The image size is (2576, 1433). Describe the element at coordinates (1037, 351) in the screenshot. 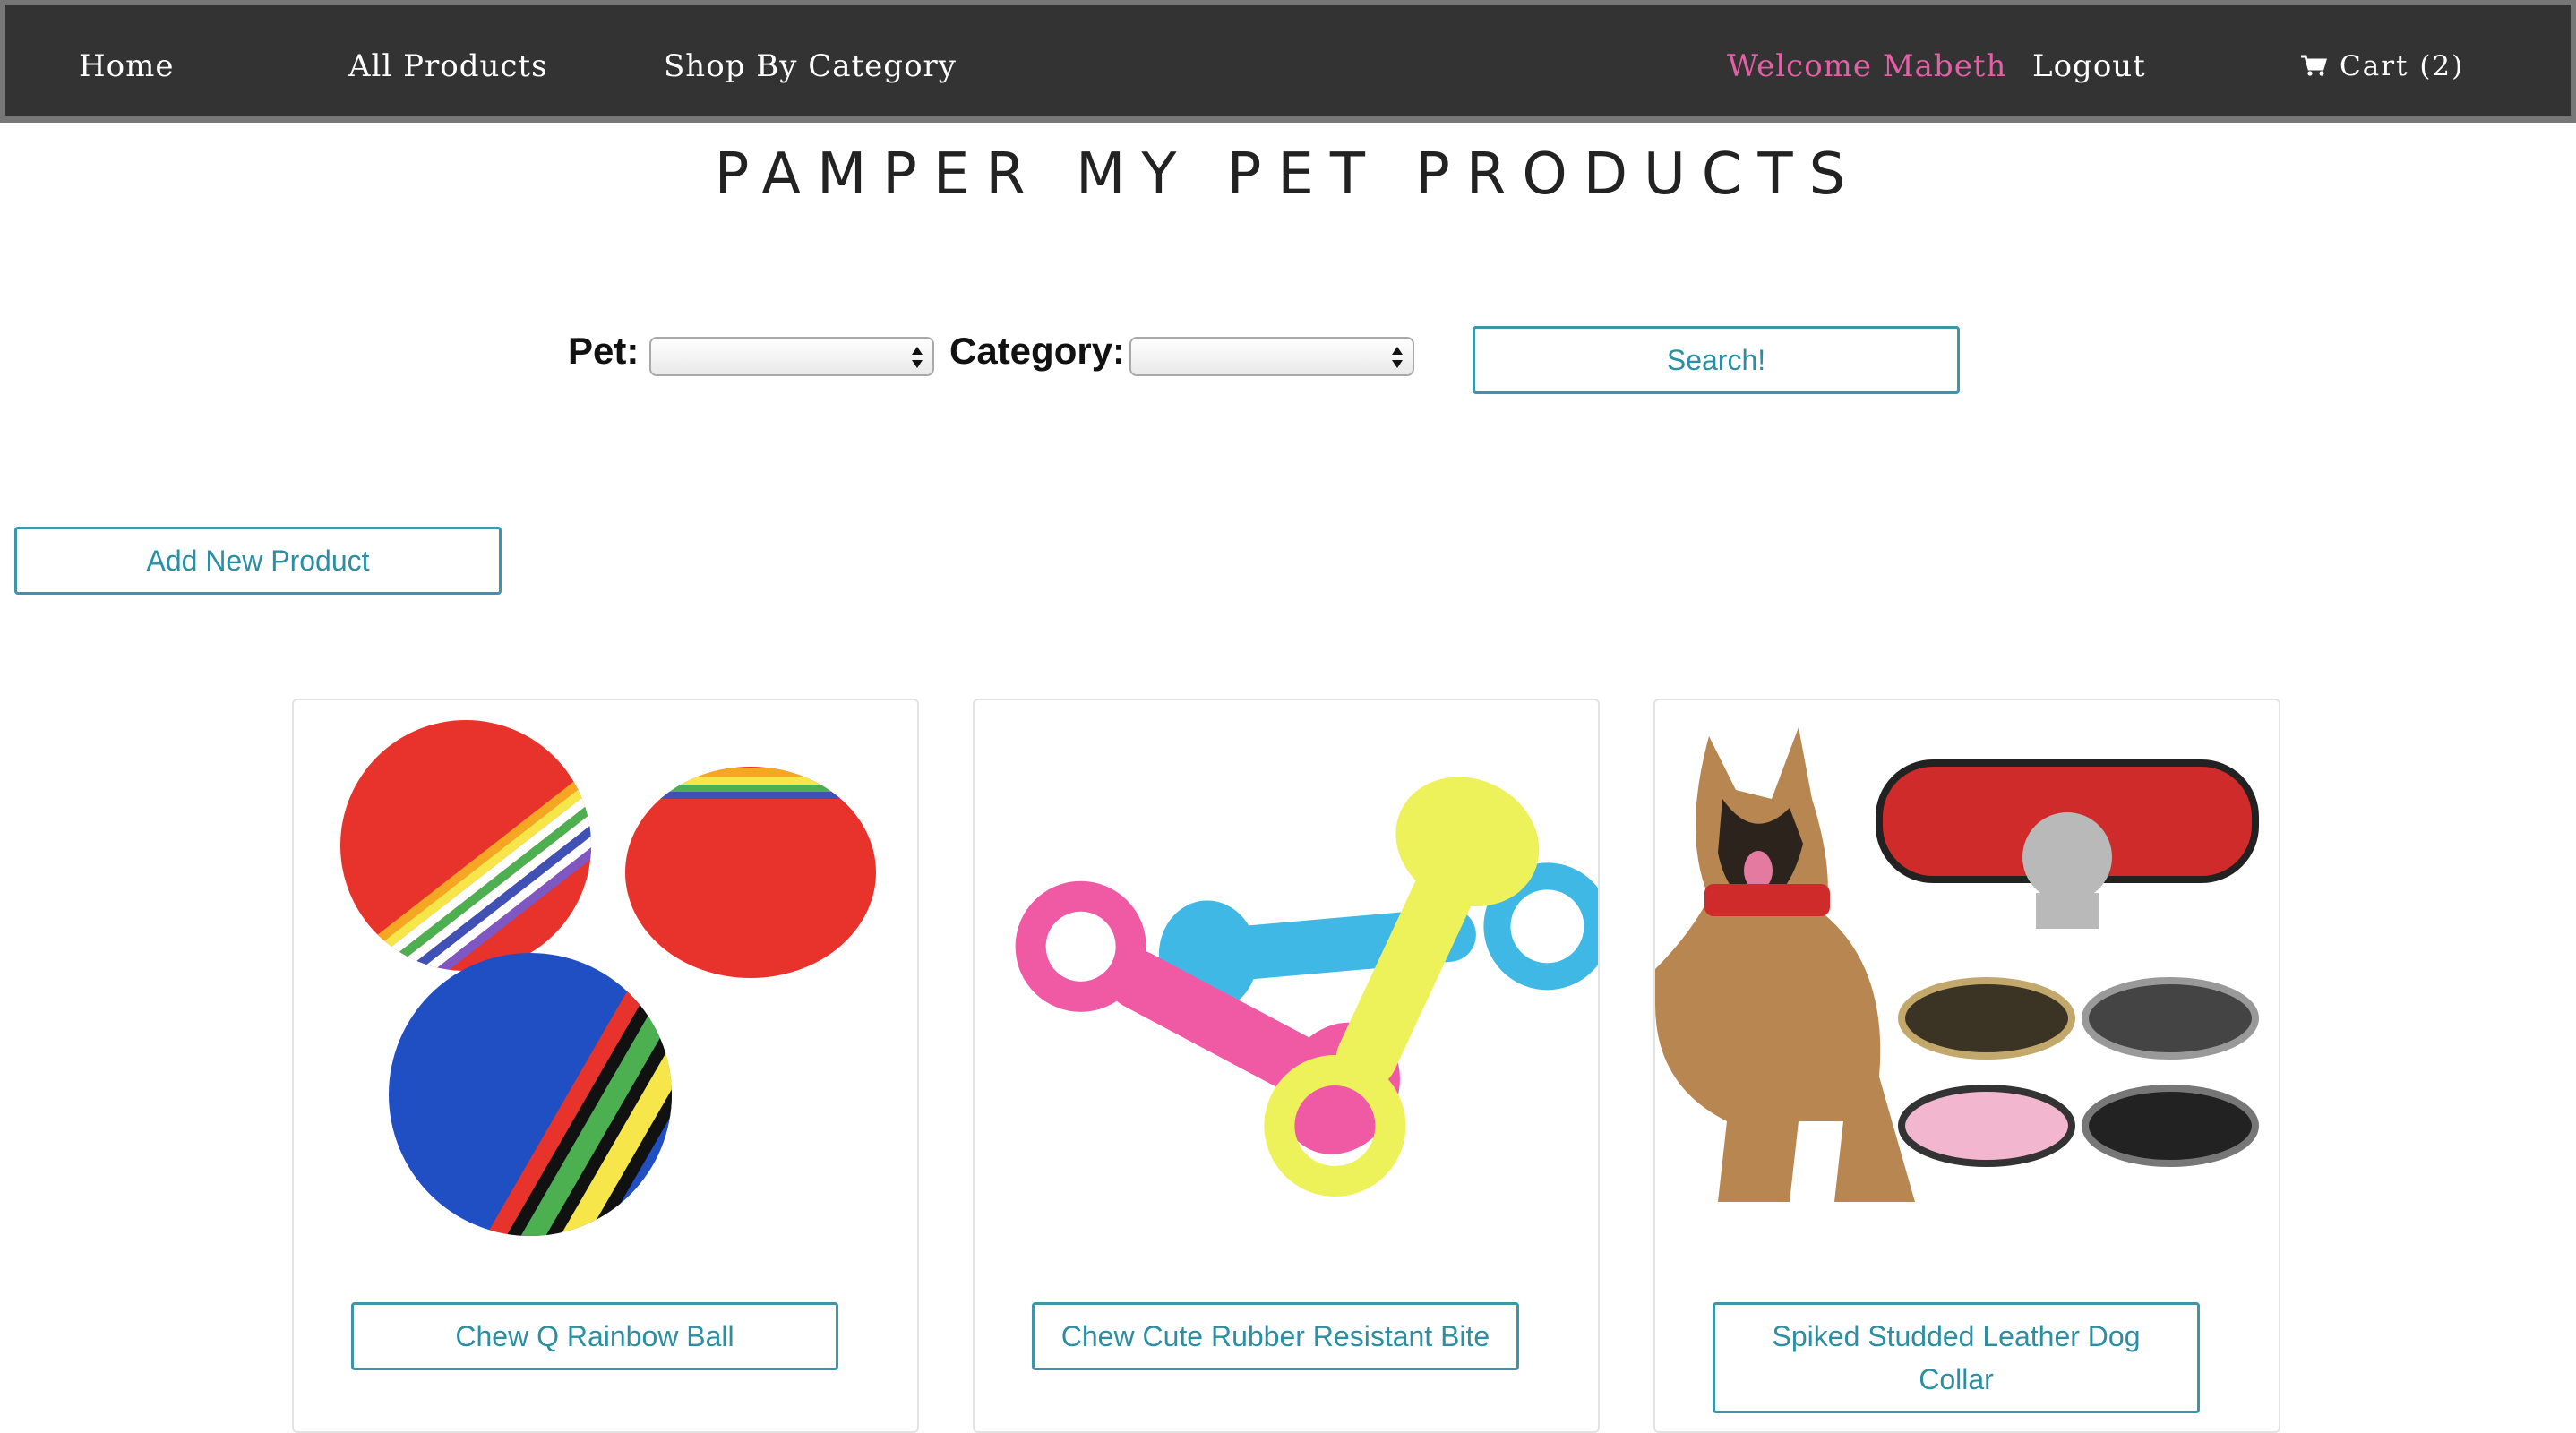

I see `category-filter-label: Category:` at that location.